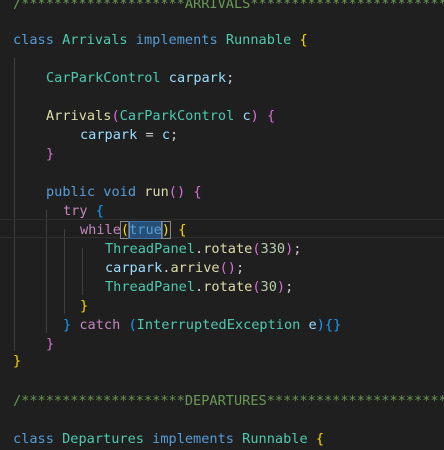  Describe the element at coordinates (156, 192) in the screenshot. I see `method-name: run` at that location.